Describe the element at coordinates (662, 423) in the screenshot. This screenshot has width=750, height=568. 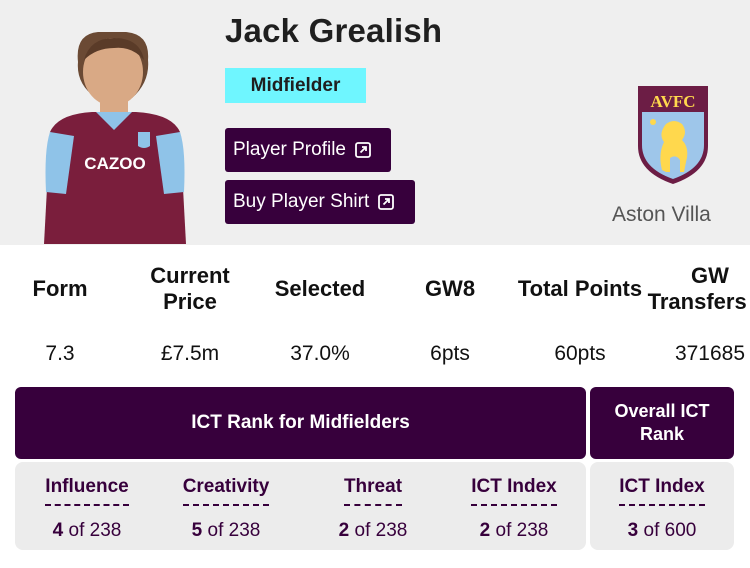
I see `overall-ict-rank-header: Overall ICT Rank` at that location.